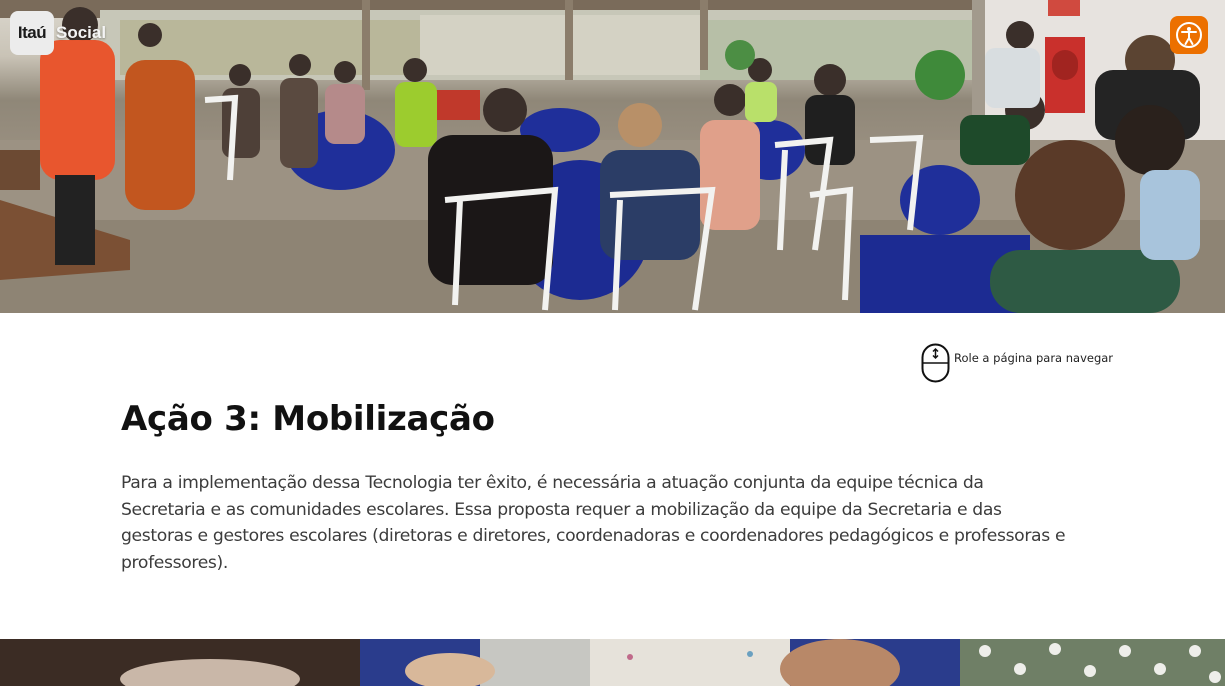  Describe the element at coordinates (935, 363) in the screenshot. I see `mouse-scroll-icon` at that location.